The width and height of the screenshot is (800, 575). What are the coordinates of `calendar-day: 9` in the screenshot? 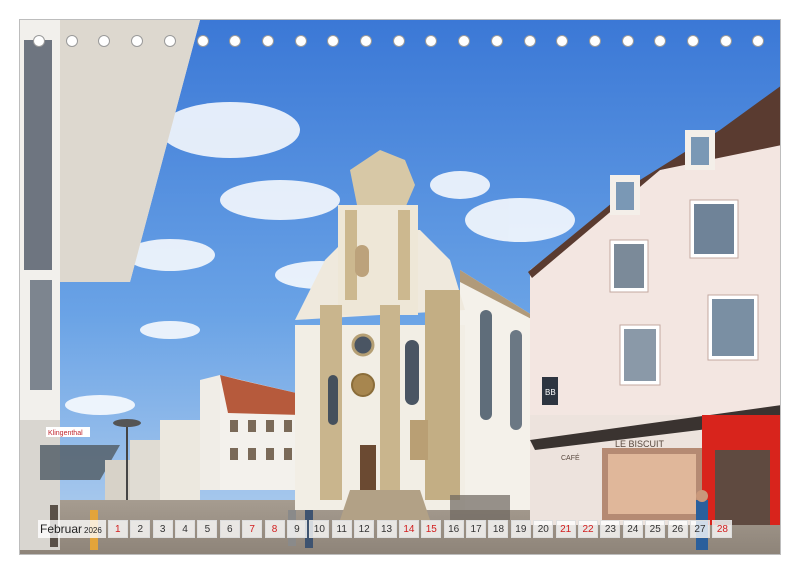 It's located at (296, 529).